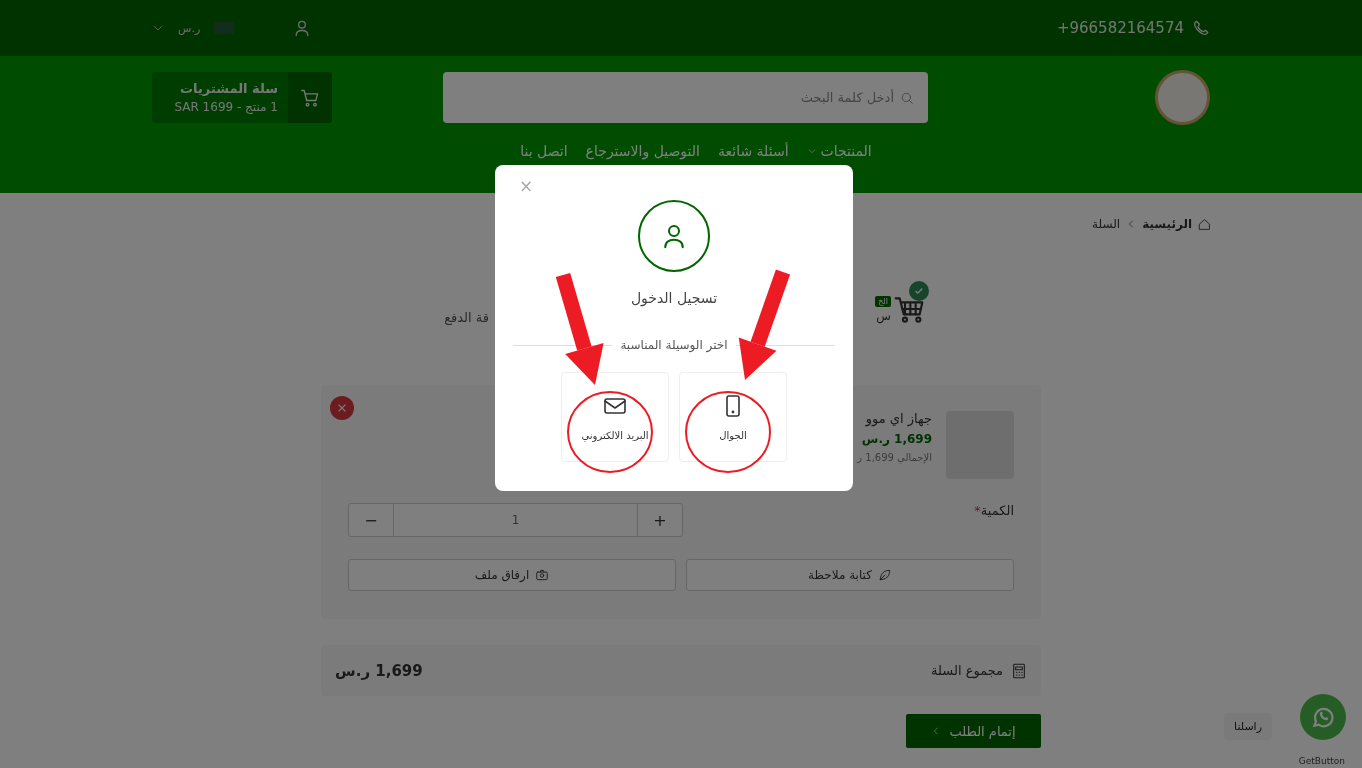  I want to click on quantity-label: الكمية*, so click(994, 511).